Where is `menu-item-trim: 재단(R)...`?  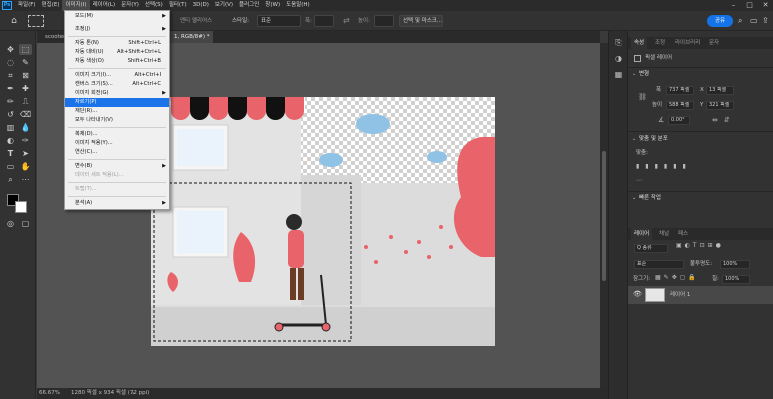
menu-item-trim: 재단(R)... is located at coordinates (117, 111).